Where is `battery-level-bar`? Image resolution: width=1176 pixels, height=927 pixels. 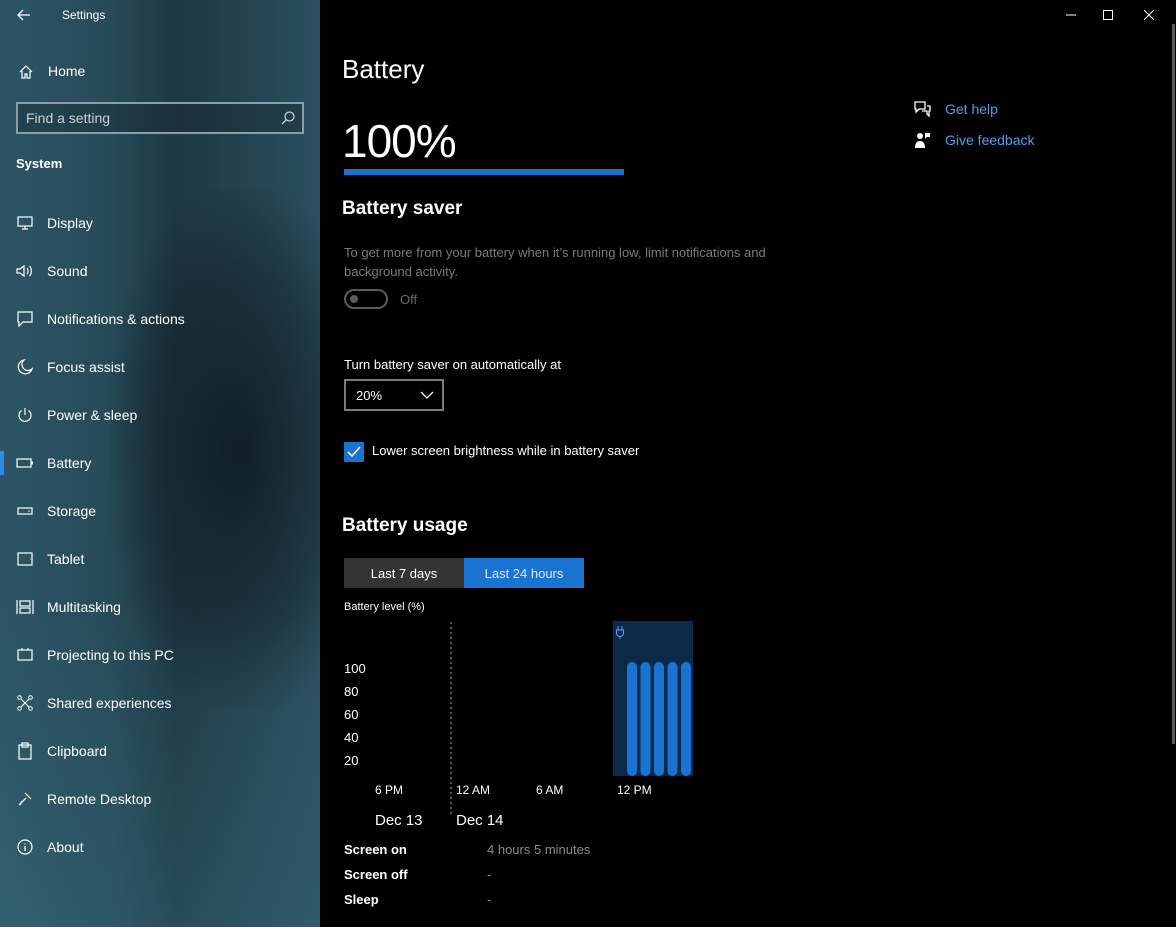 battery-level-bar is located at coordinates (484, 172).